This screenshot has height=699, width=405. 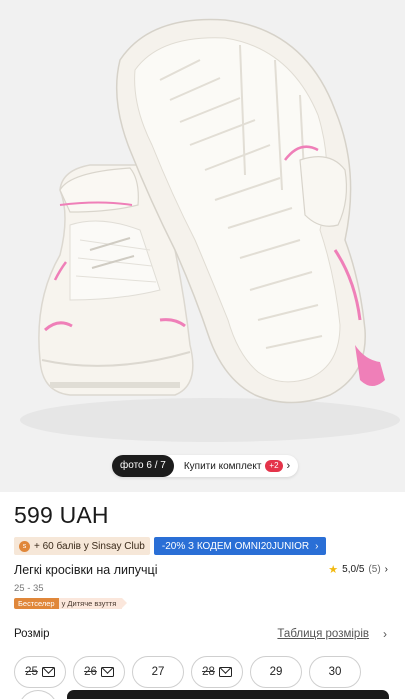 I want to click on size-value: 29, so click(x=276, y=672).